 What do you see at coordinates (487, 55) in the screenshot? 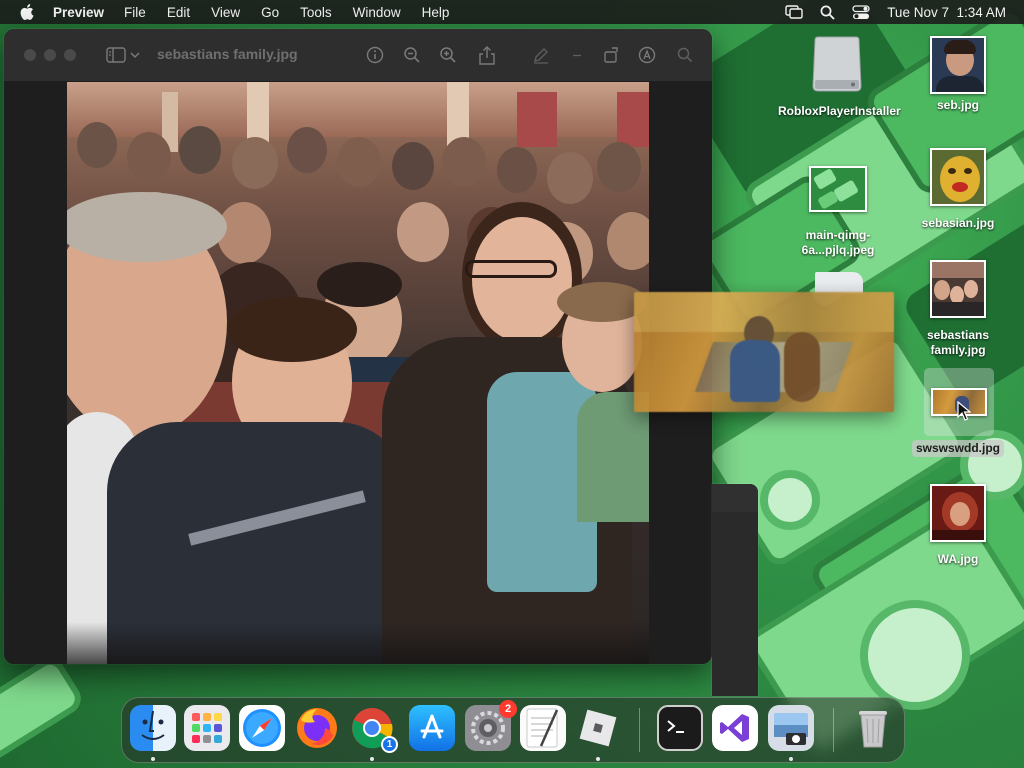
I see `share-icon` at bounding box center [487, 55].